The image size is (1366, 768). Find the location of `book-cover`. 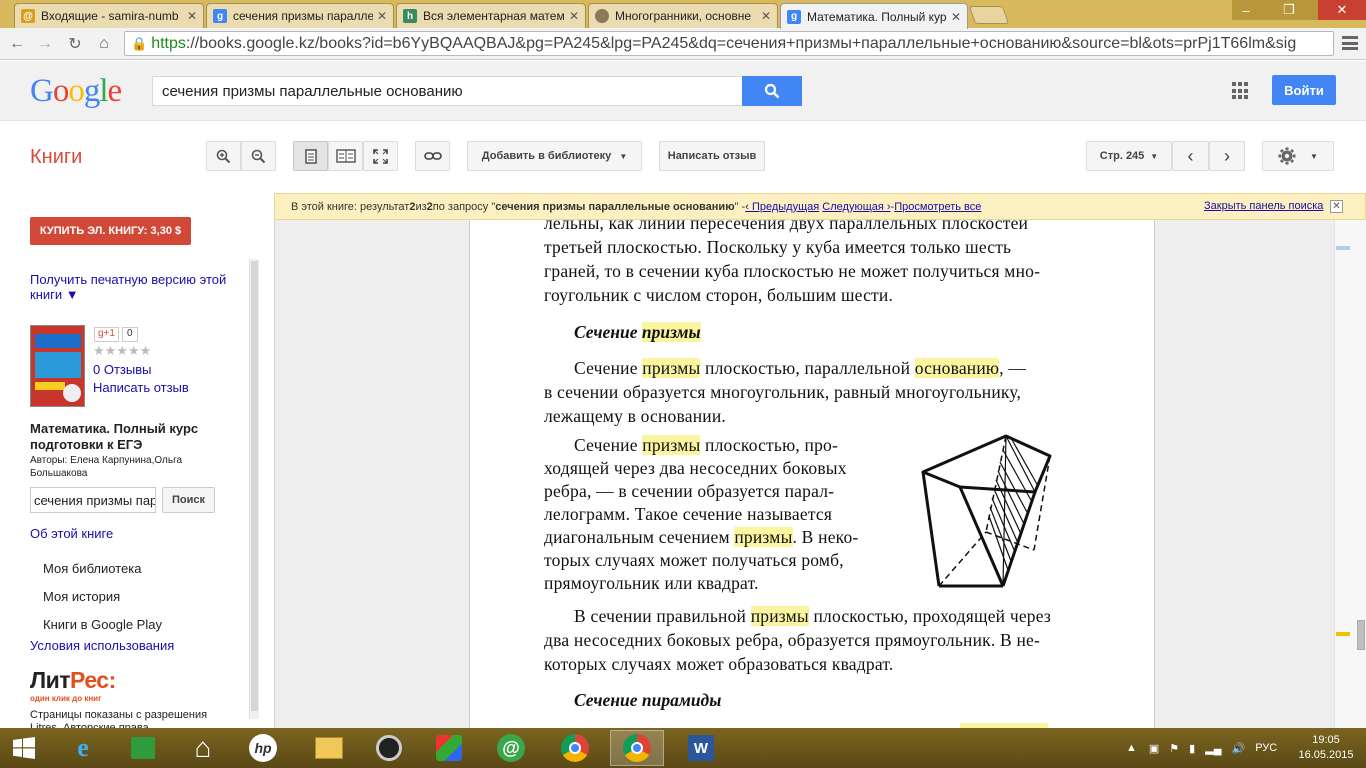

book-cover is located at coordinates (57, 366).